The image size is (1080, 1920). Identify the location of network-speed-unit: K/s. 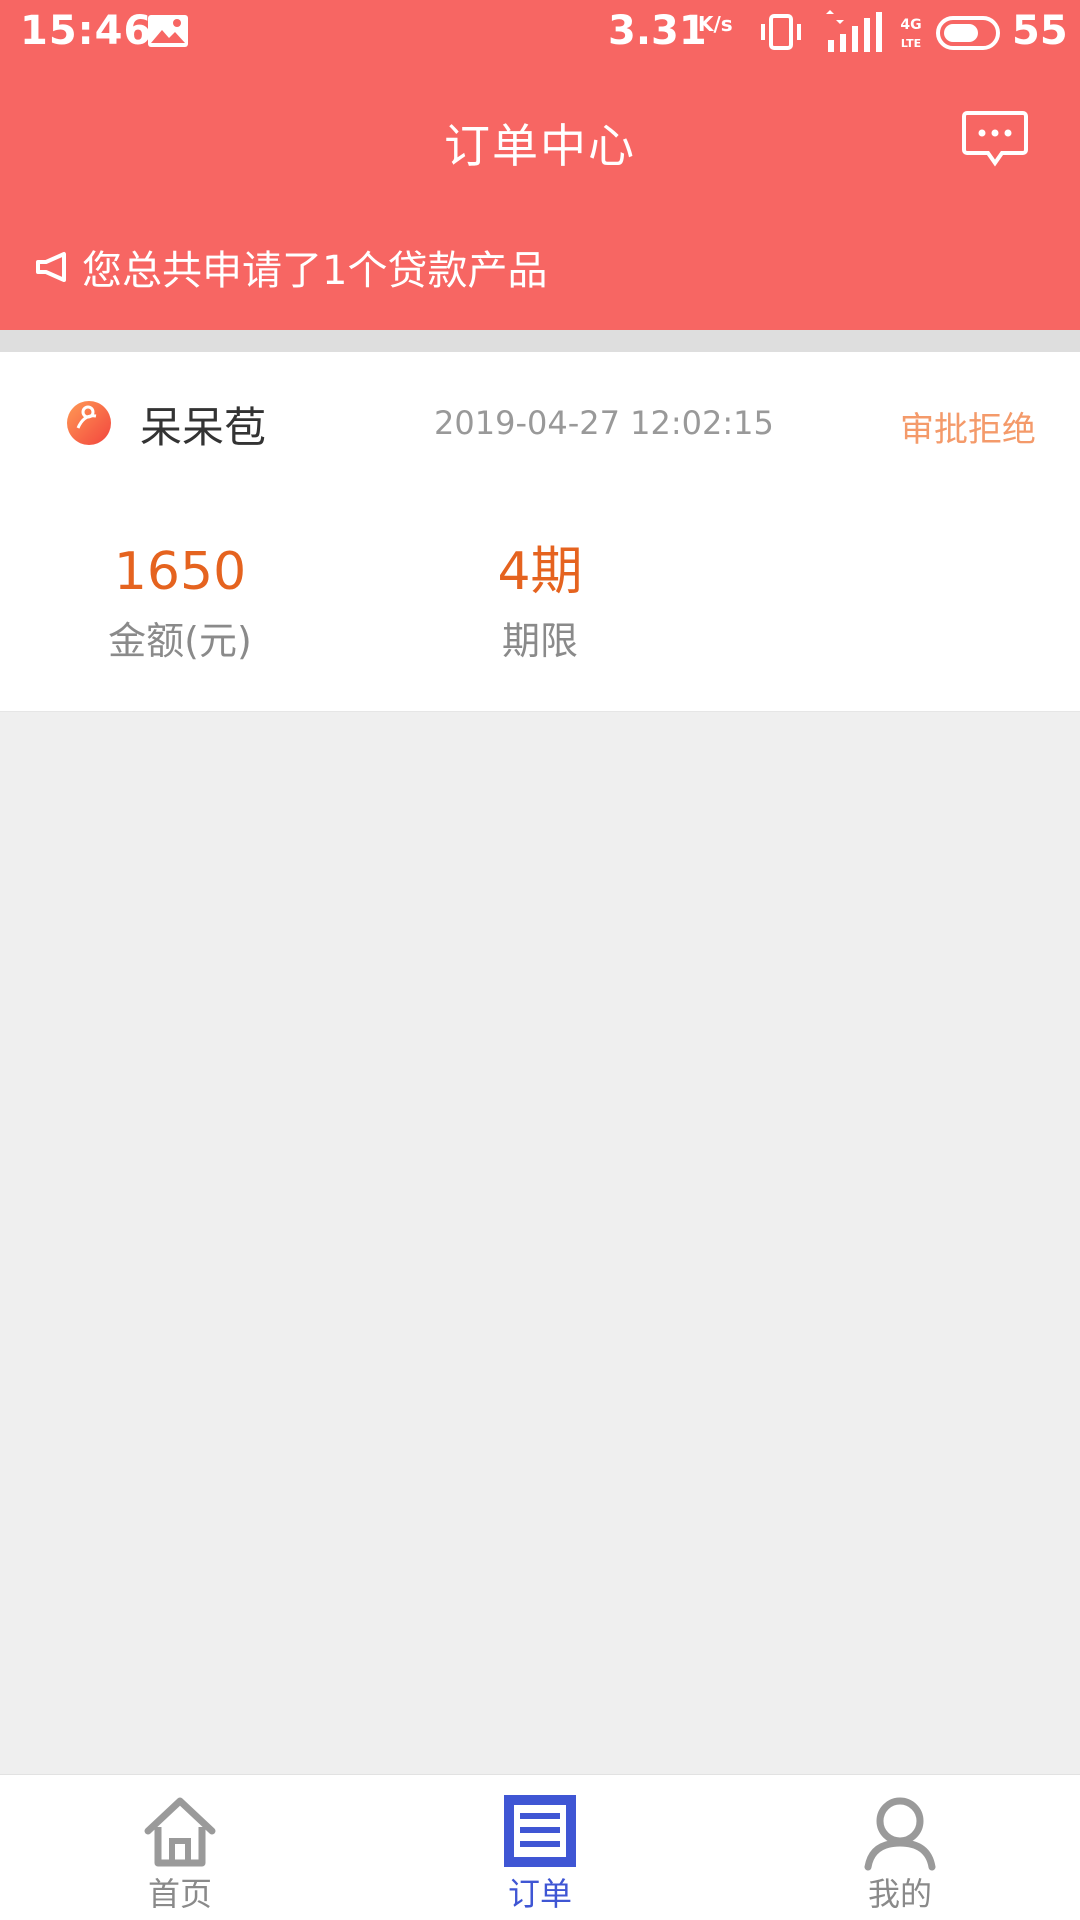
(715, 24).